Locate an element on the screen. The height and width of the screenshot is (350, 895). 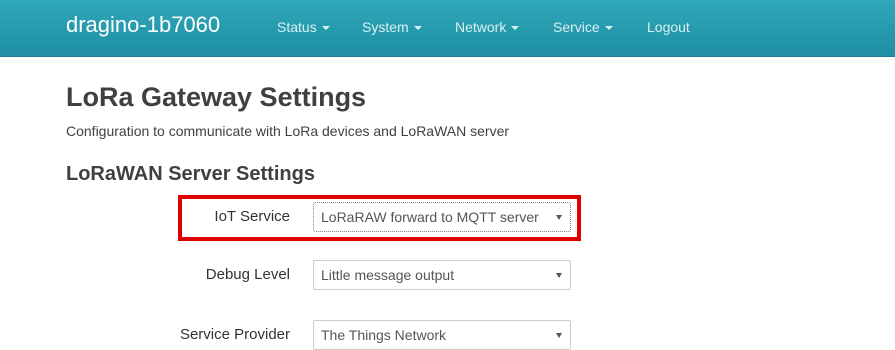
nav-network: Network is located at coordinates (487, 27).